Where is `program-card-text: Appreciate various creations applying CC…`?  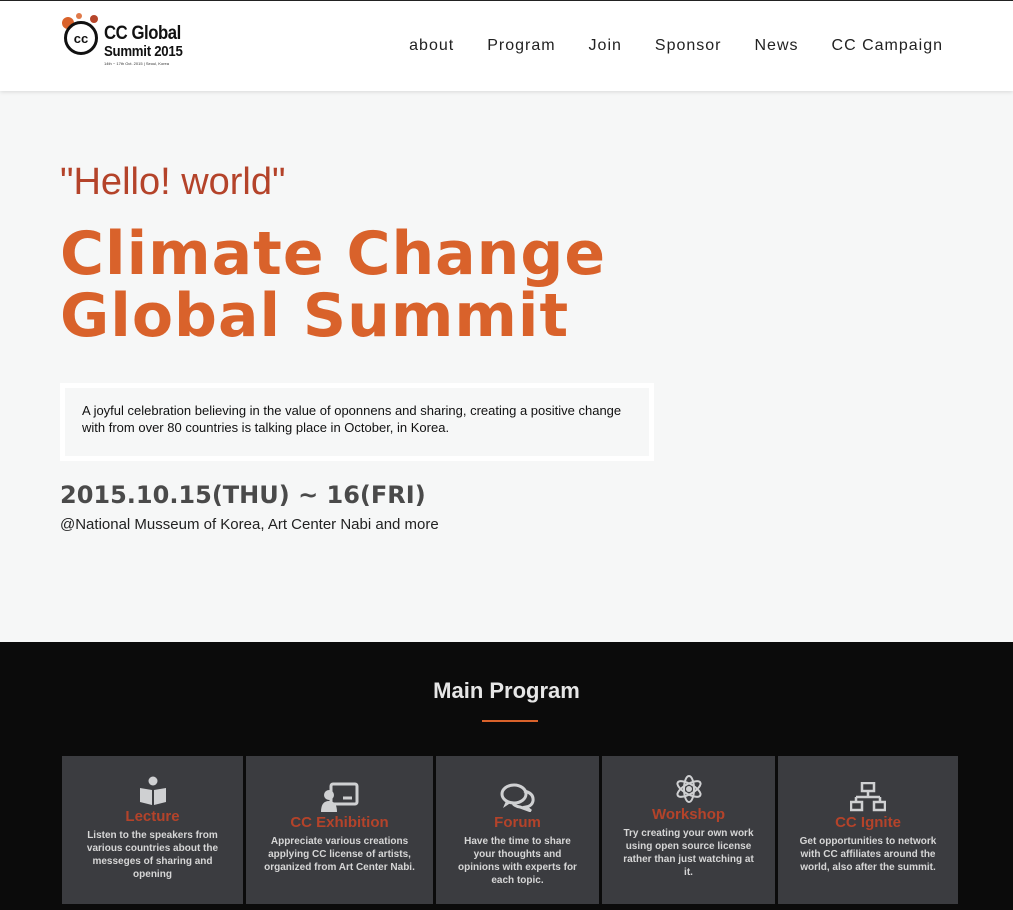 program-card-text: Appreciate various creations applying CC… is located at coordinates (339, 854).